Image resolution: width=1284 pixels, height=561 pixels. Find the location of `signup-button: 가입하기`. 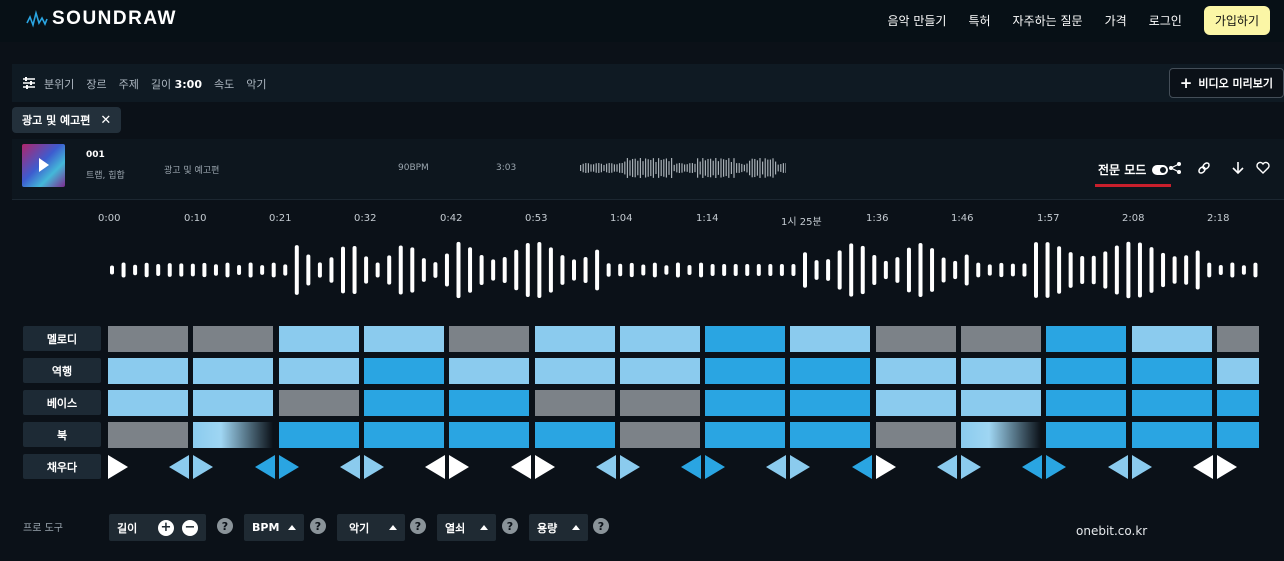

signup-button: 가입하기 is located at coordinates (1236, 20).